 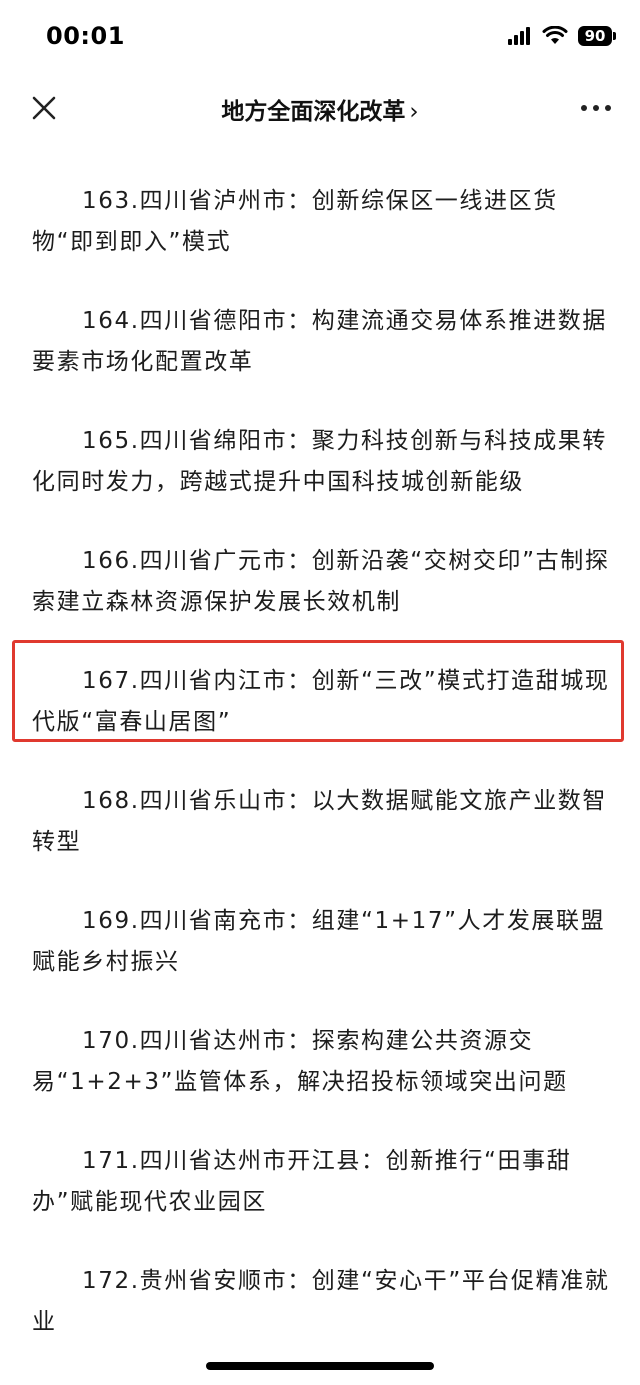 I want to click on status-icons: 90, so click(x=562, y=36).